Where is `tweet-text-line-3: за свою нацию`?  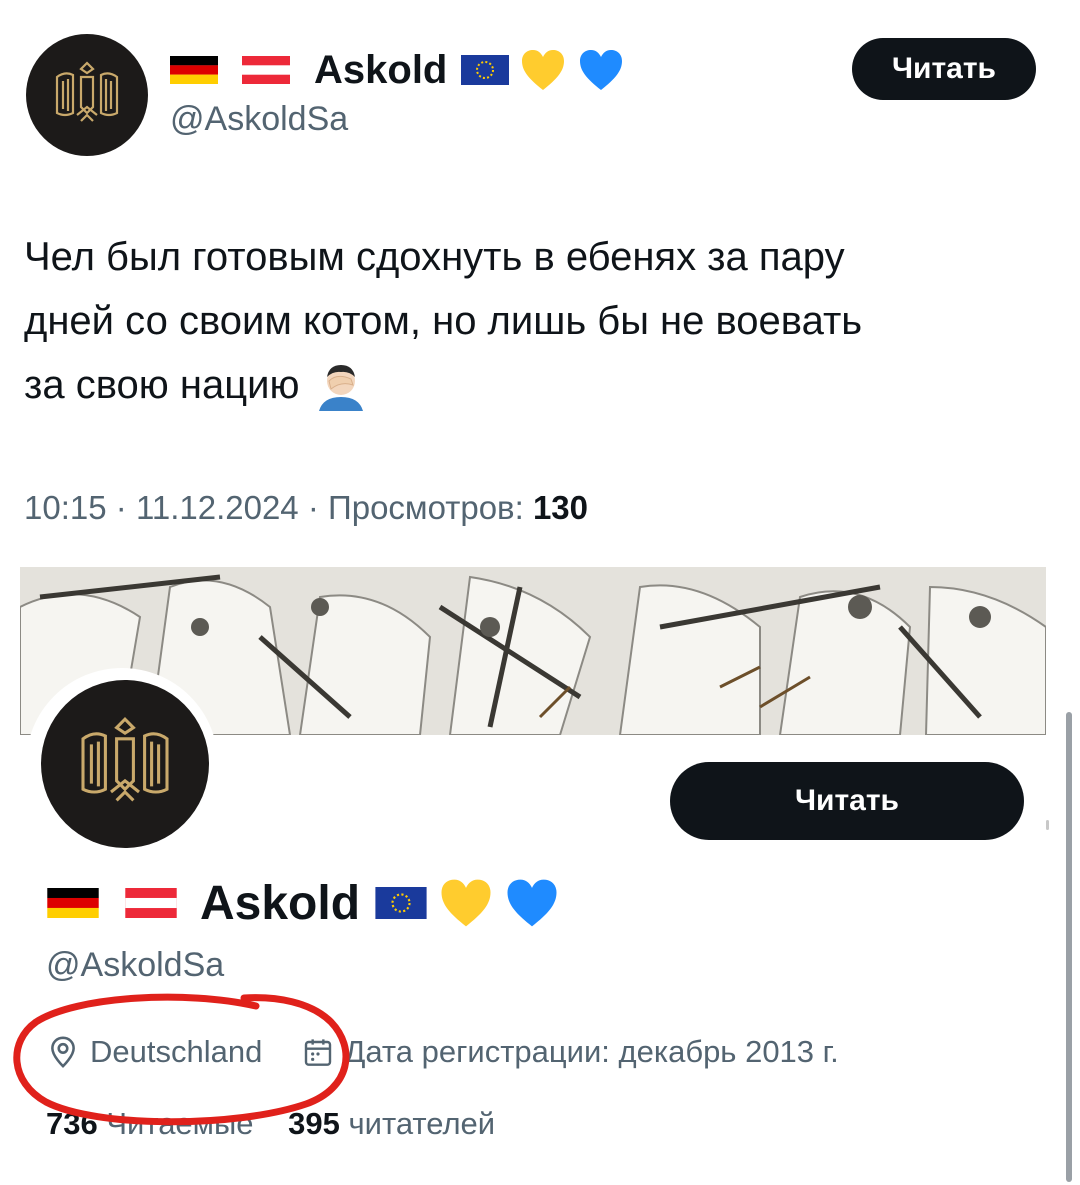 tweet-text-line-3: за свою нацию is located at coordinates (162, 385).